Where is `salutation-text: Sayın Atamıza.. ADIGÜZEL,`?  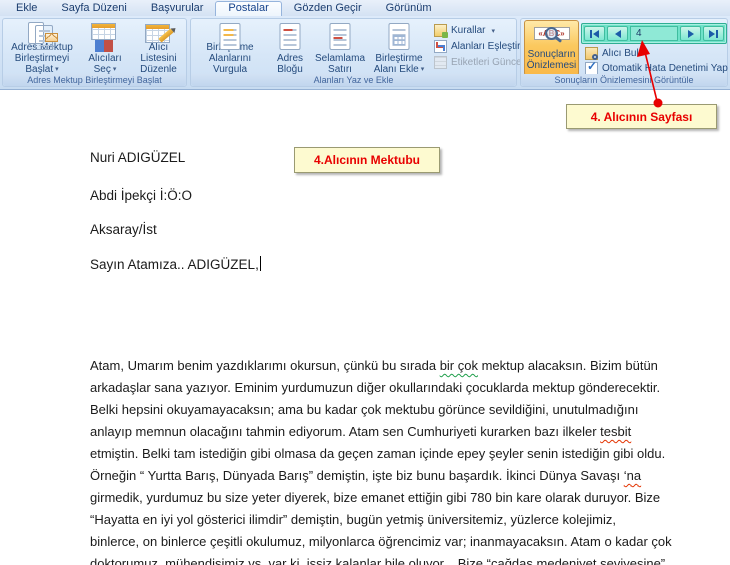
salutation-text: Sayın Atamıza.. ADIGÜZEL, is located at coordinates (174, 264).